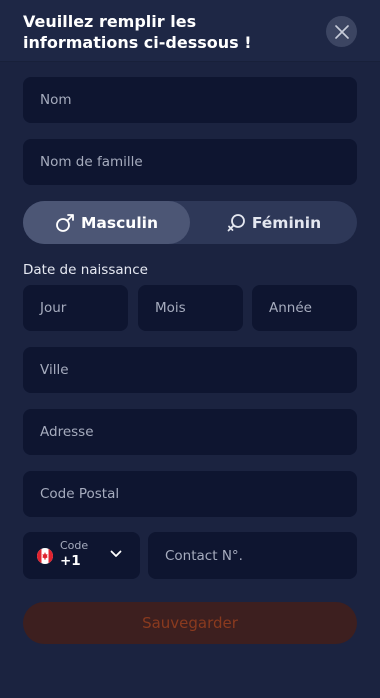 The width and height of the screenshot is (380, 698). Describe the element at coordinates (170, 308) in the screenshot. I see `dob-month-placeholder: Mois` at that location.